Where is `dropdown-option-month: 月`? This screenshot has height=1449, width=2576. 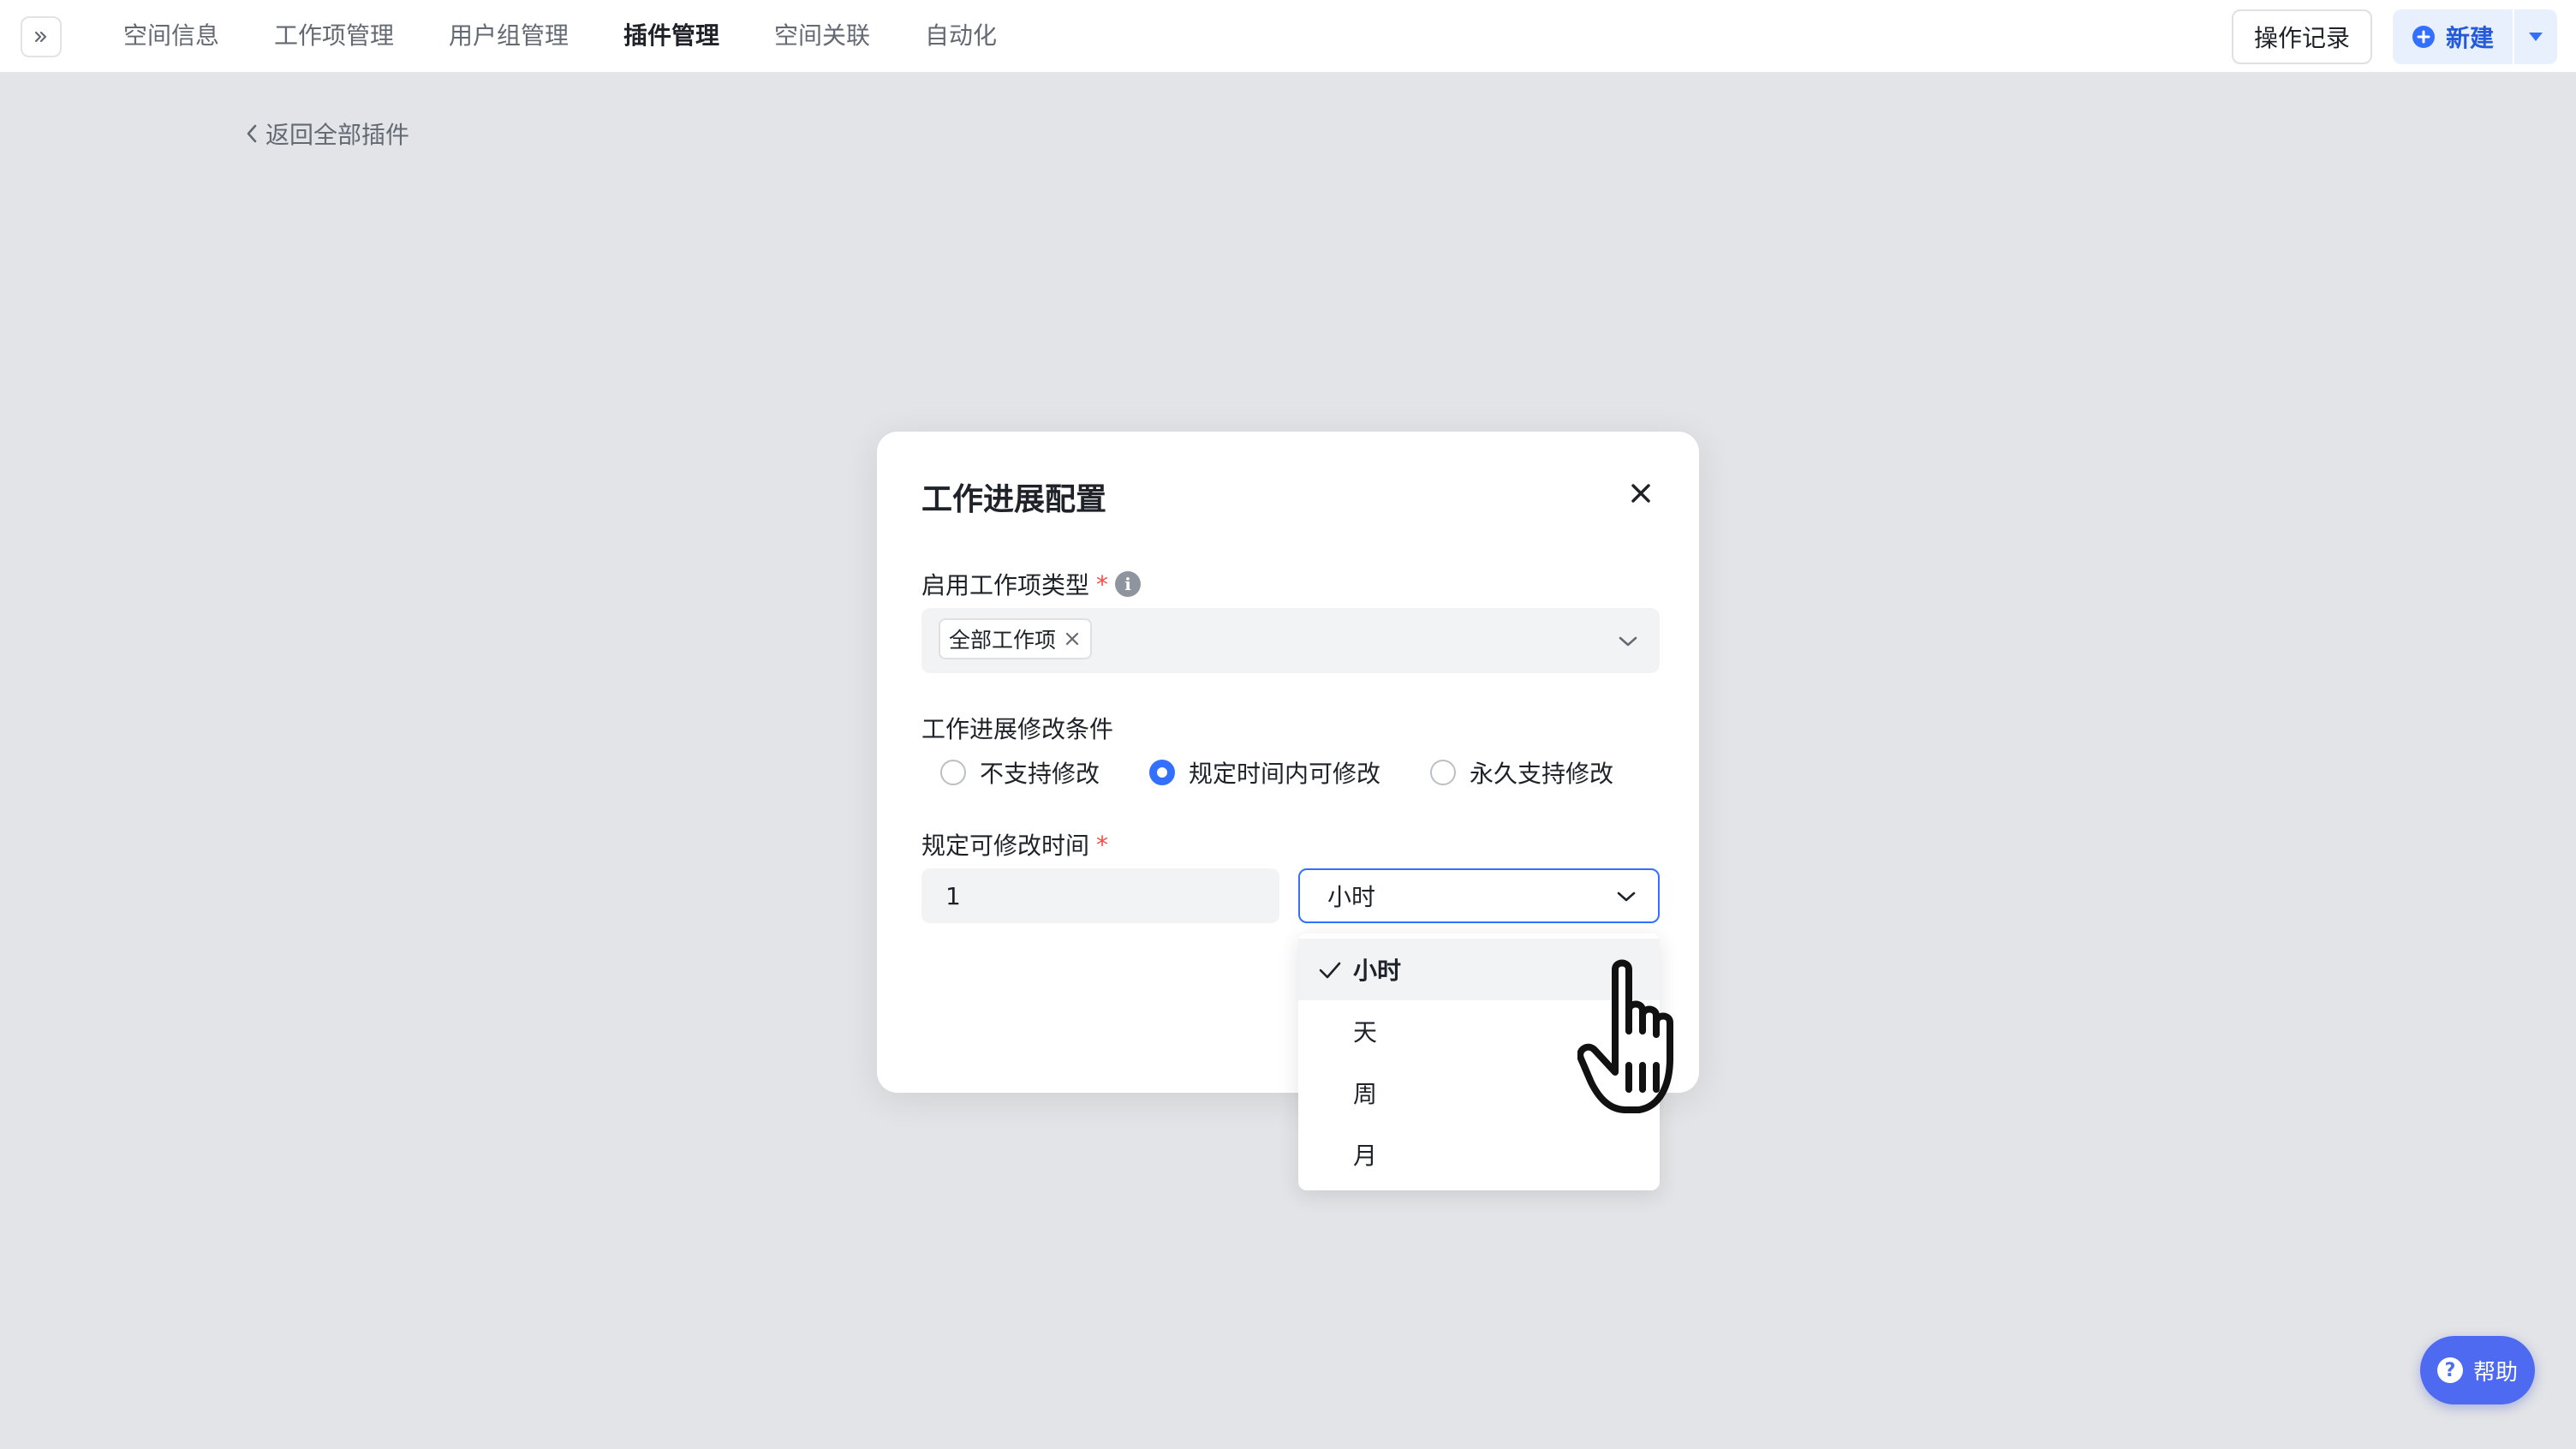
dropdown-option-month: 月 is located at coordinates (1479, 1154).